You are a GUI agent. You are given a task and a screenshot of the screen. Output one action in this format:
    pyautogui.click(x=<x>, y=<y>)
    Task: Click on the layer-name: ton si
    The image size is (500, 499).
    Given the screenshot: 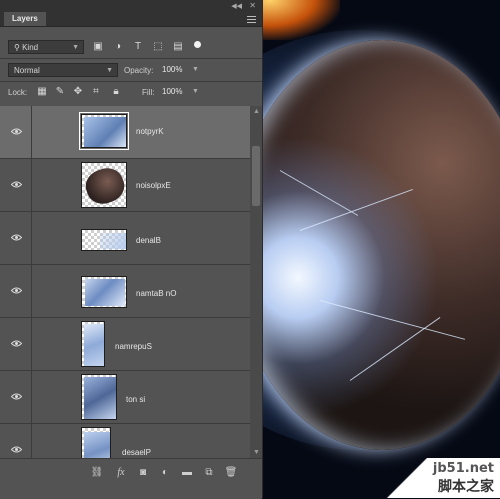 What is the action you would take?
    pyautogui.click(x=135, y=399)
    